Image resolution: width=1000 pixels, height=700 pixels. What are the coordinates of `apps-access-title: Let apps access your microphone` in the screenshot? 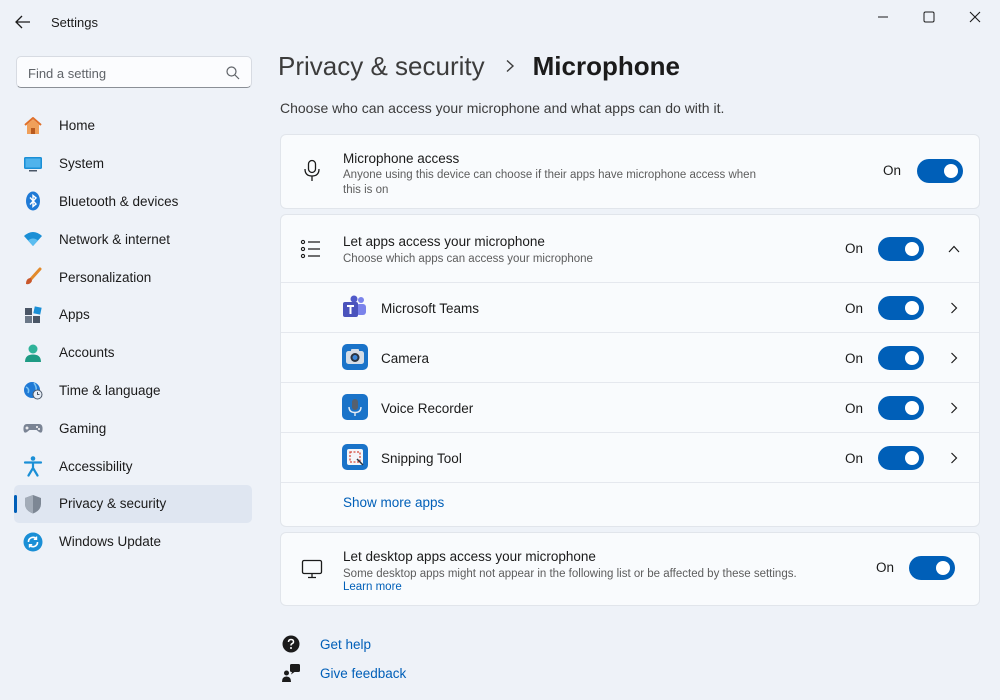 It's located at (444, 241).